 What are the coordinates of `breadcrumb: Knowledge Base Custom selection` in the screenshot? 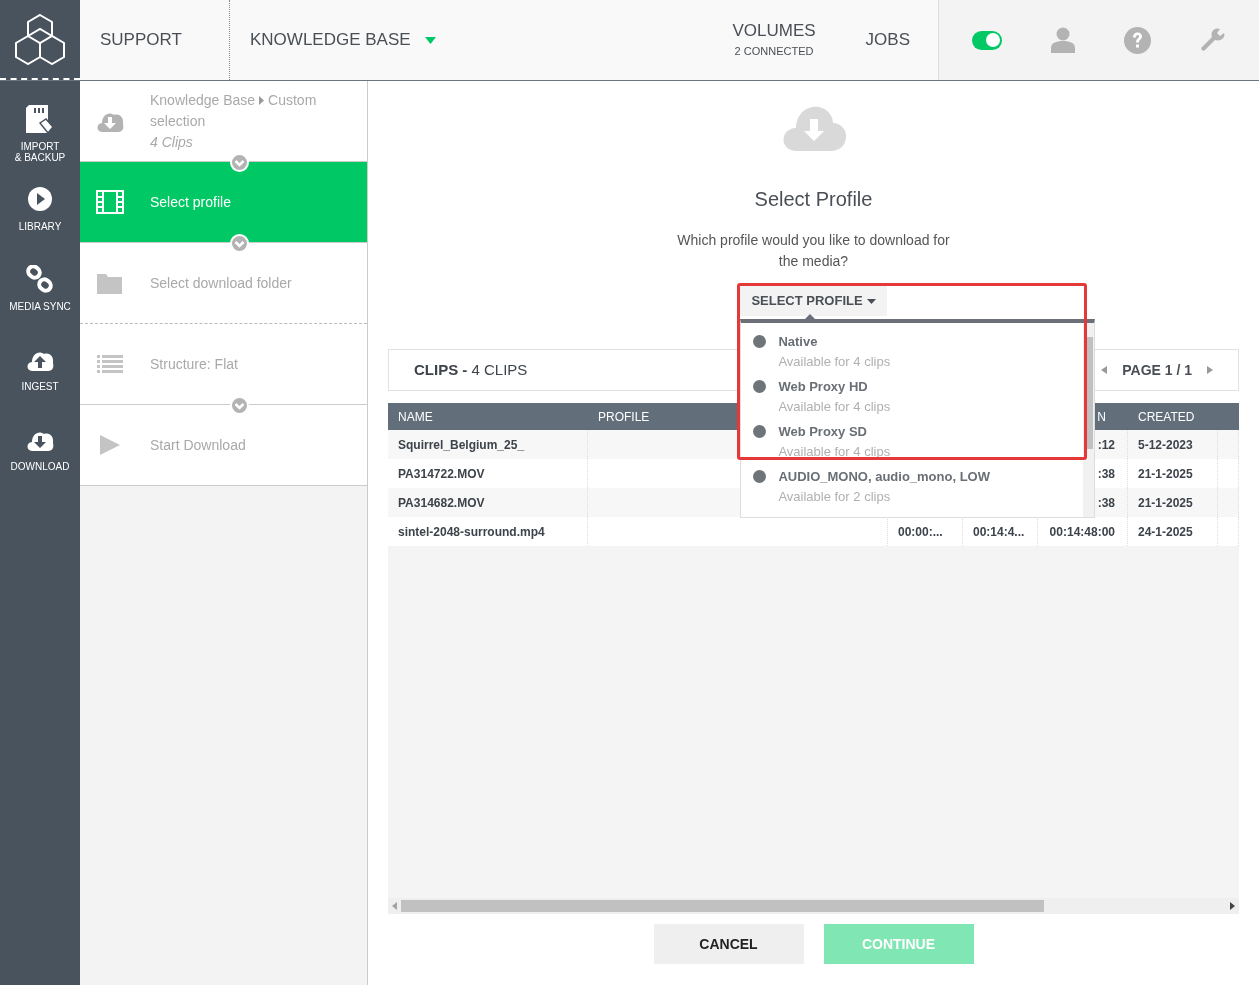 It's located at (234, 110).